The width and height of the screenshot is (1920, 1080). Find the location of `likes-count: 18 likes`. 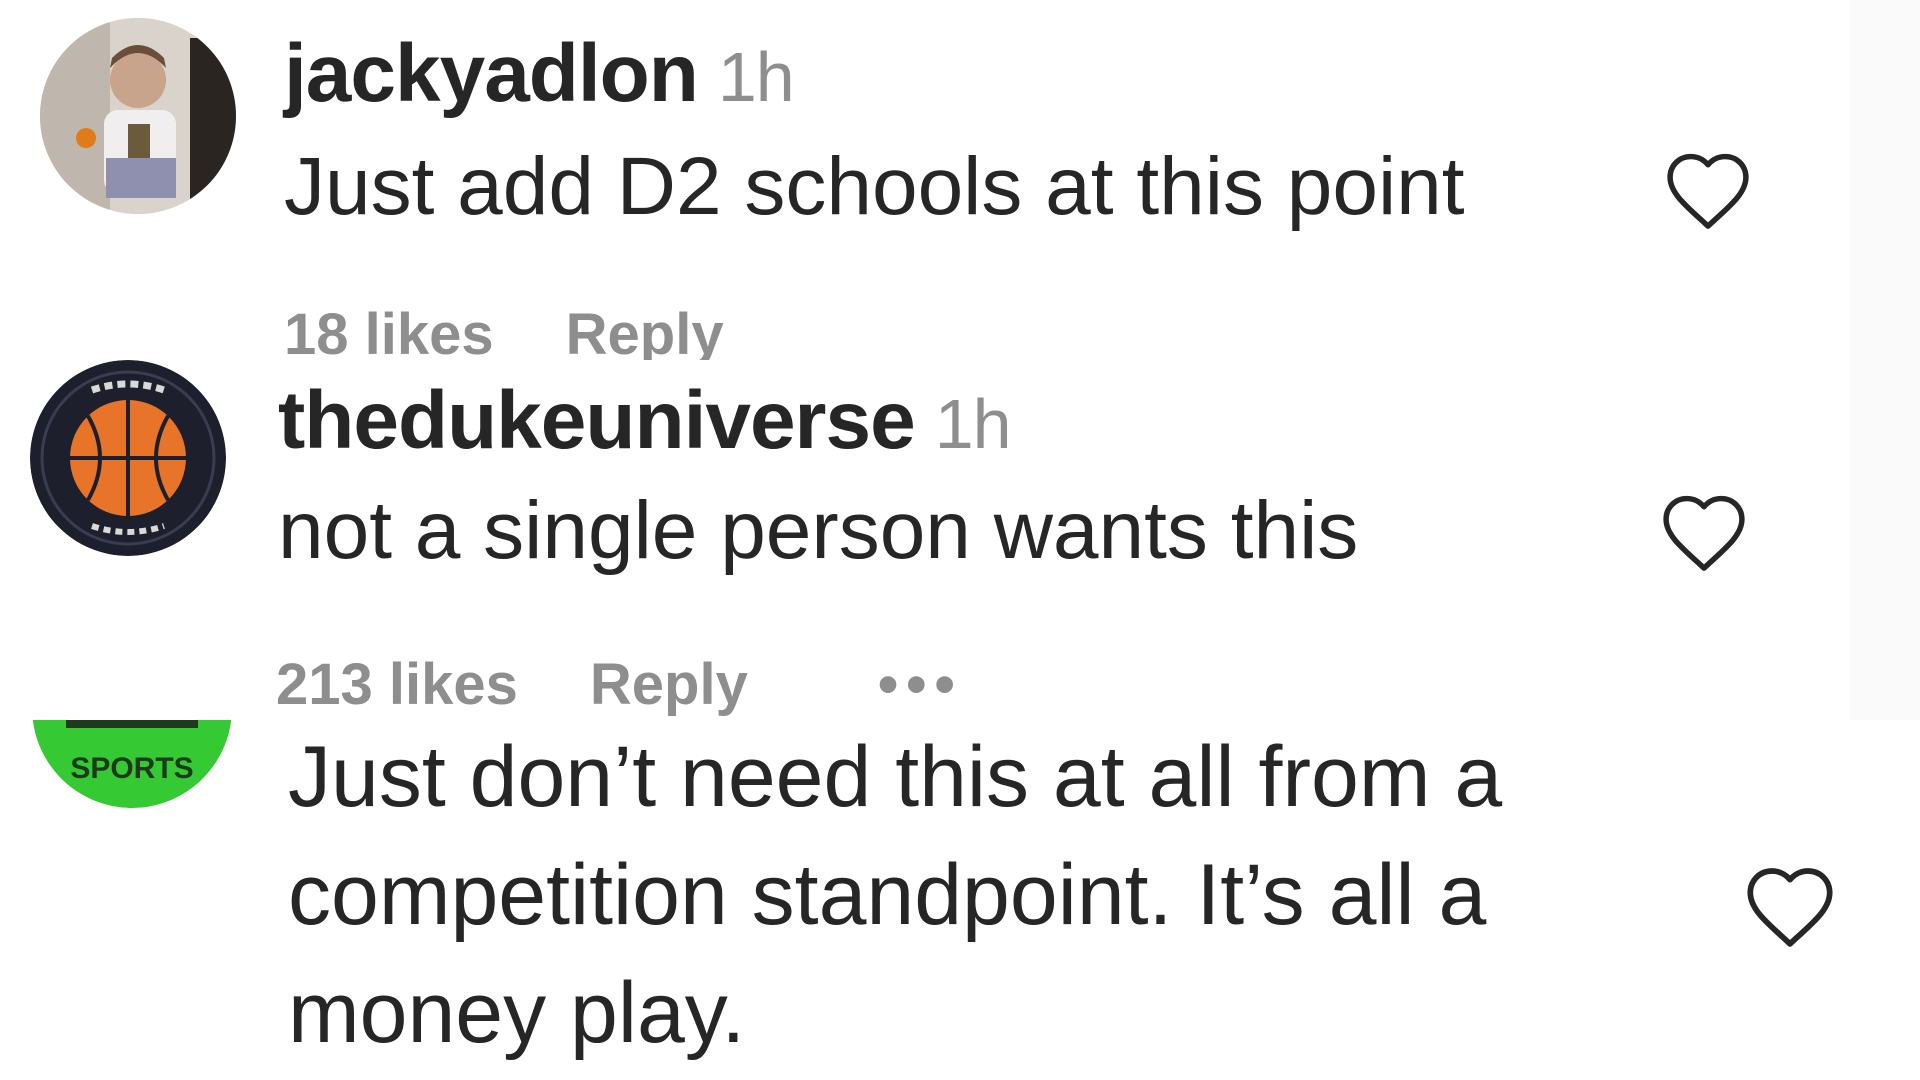

likes-count: 18 likes is located at coordinates (389, 333).